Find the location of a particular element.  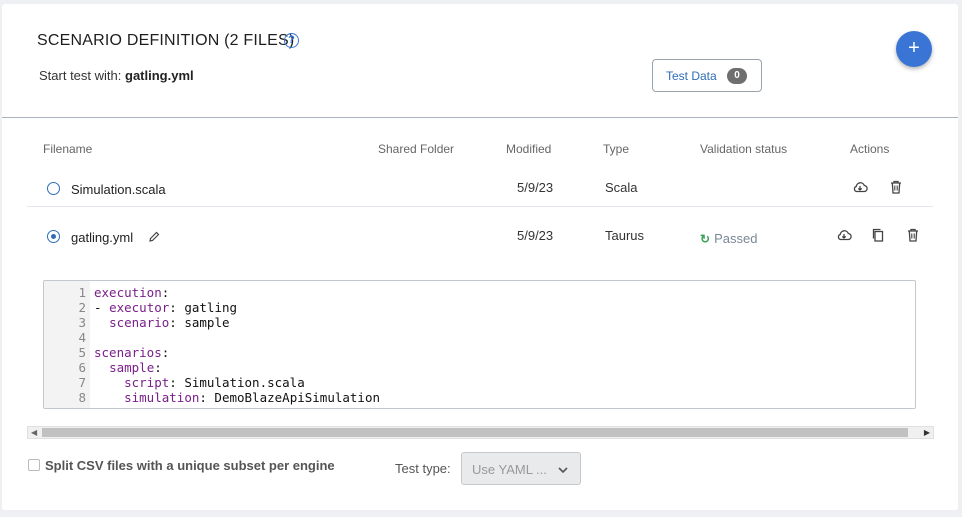

code-text: simulation: DemoBlazeApiSimulation is located at coordinates (237, 397).